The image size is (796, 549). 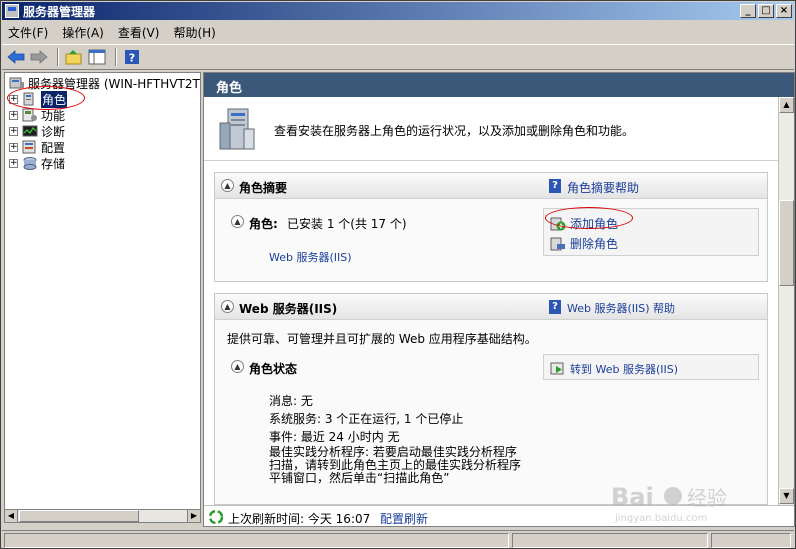 I want to click on features-icon, so click(x=29, y=115).